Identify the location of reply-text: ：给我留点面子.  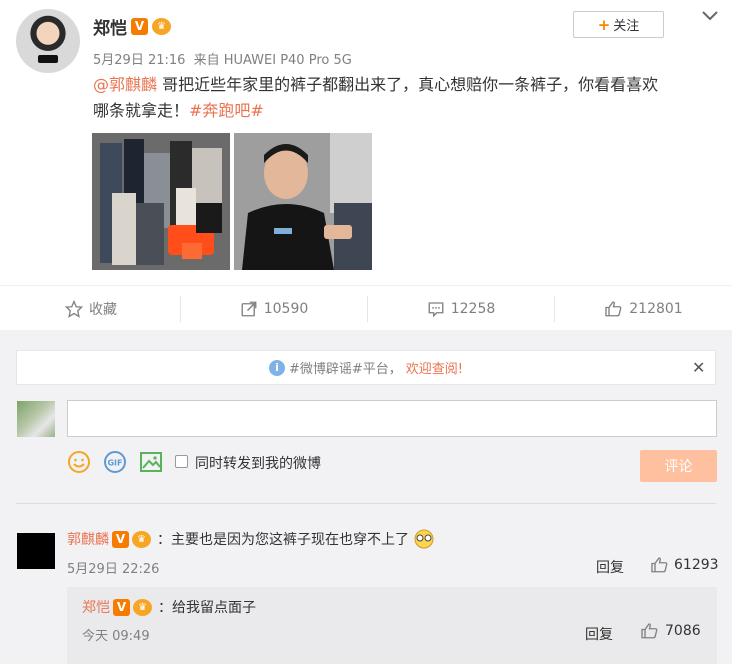
(207, 608).